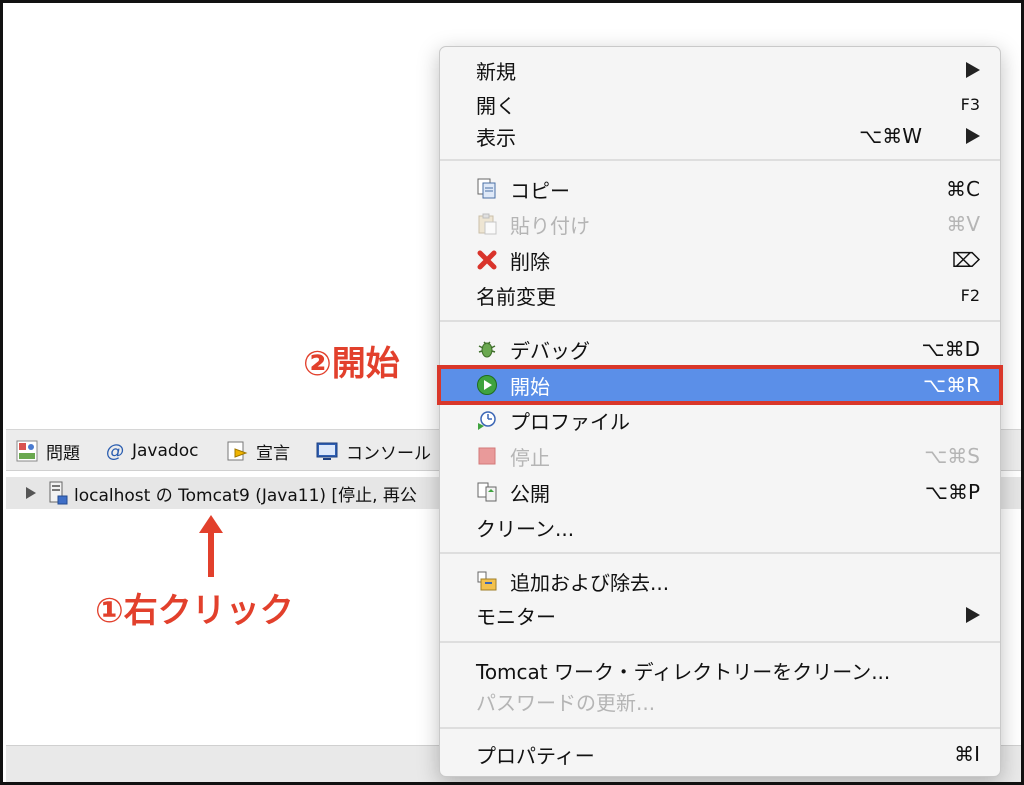  I want to click on play-icon, so click(487, 385).